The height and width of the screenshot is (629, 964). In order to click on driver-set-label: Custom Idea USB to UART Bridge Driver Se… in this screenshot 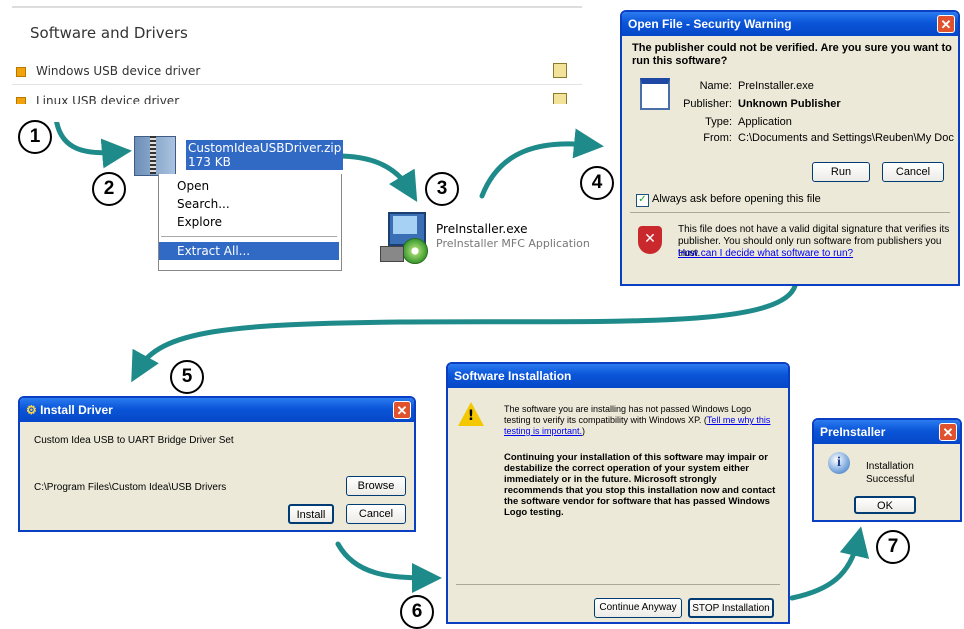, I will do `click(134, 440)`.